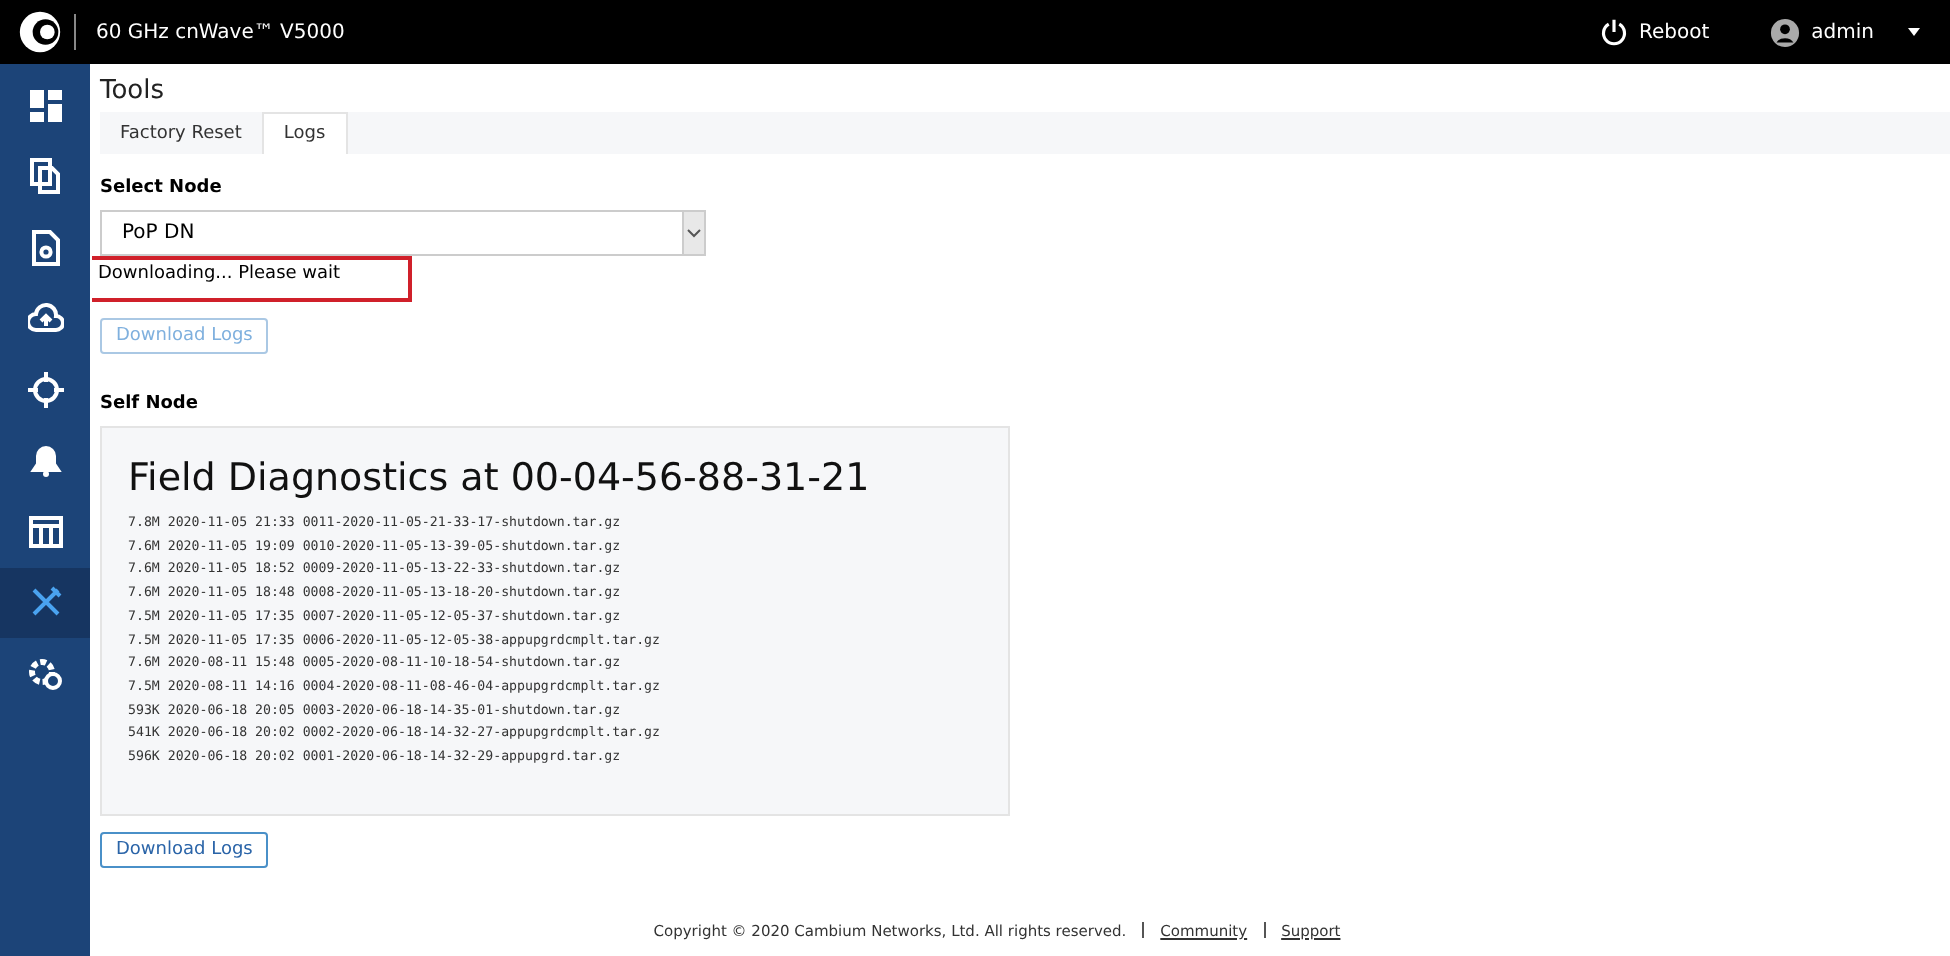  I want to click on cloud-icon, so click(45, 318).